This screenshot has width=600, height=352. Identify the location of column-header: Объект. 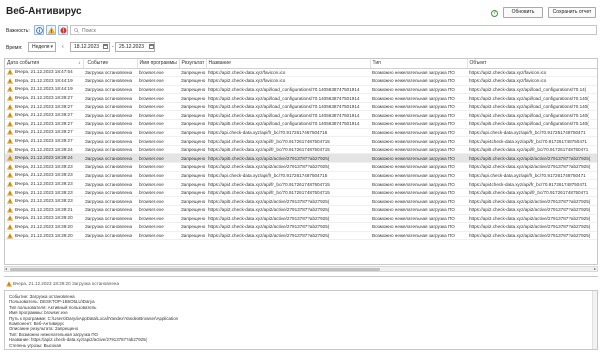
(532, 64).